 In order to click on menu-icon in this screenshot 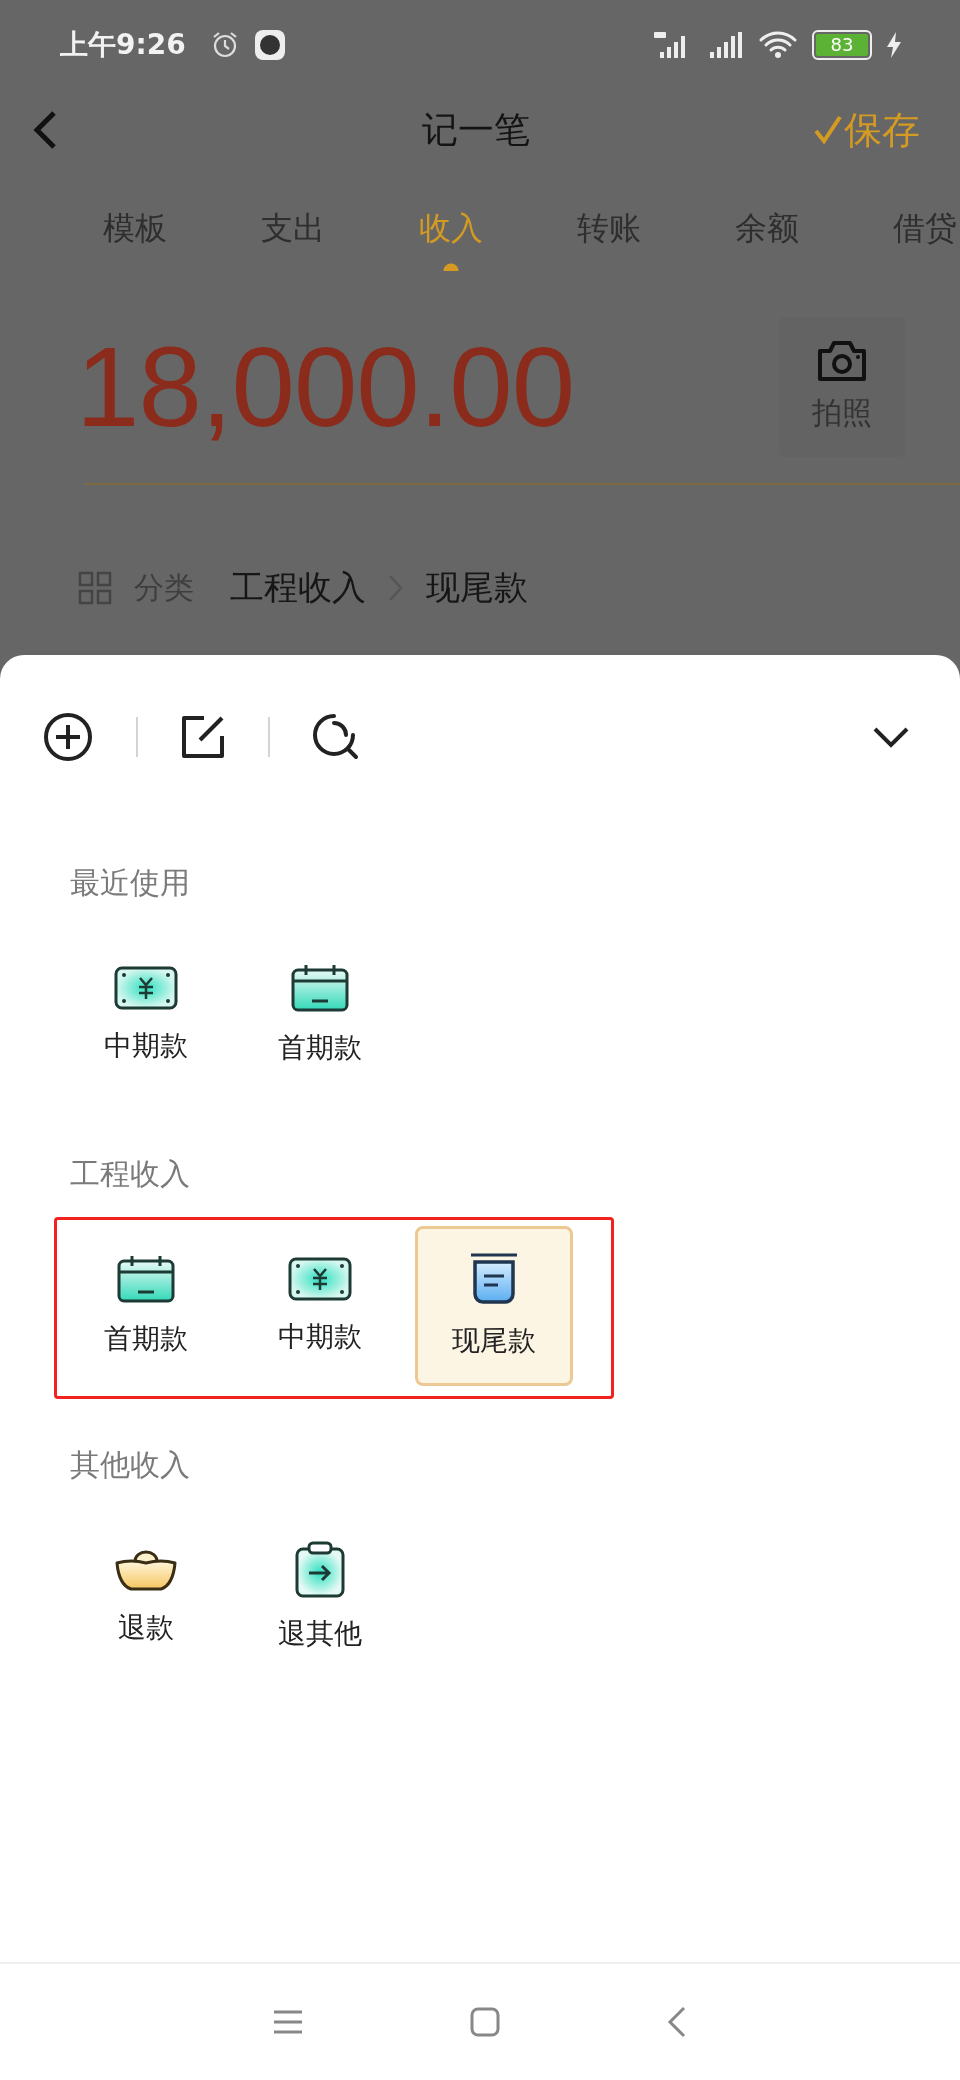, I will do `click(288, 2022)`.